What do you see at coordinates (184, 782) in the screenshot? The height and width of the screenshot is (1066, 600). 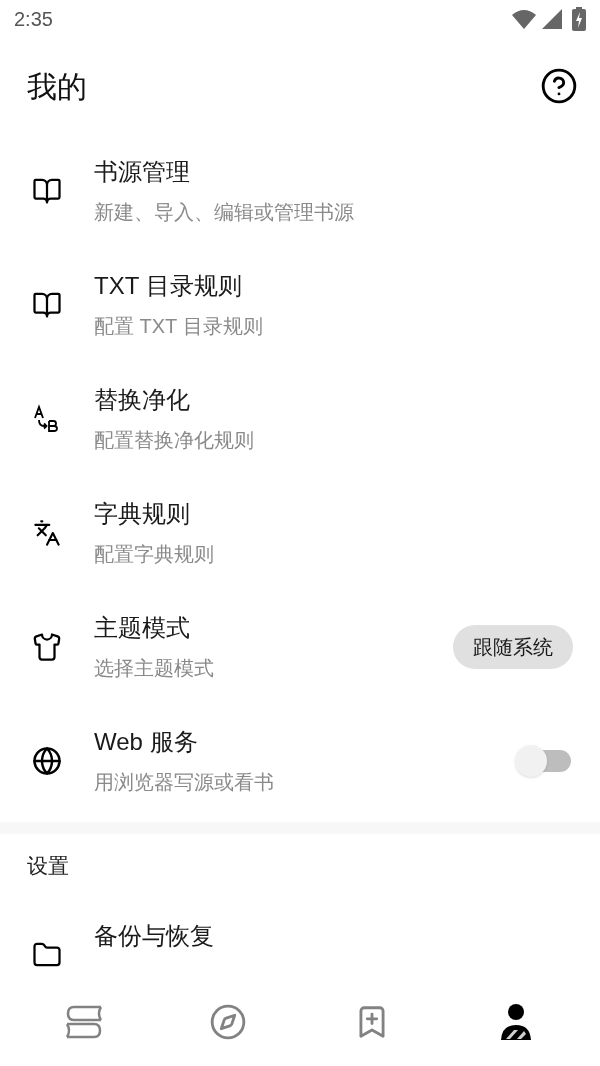 I see `item-summary: 用浏览器写源或看书` at bounding box center [184, 782].